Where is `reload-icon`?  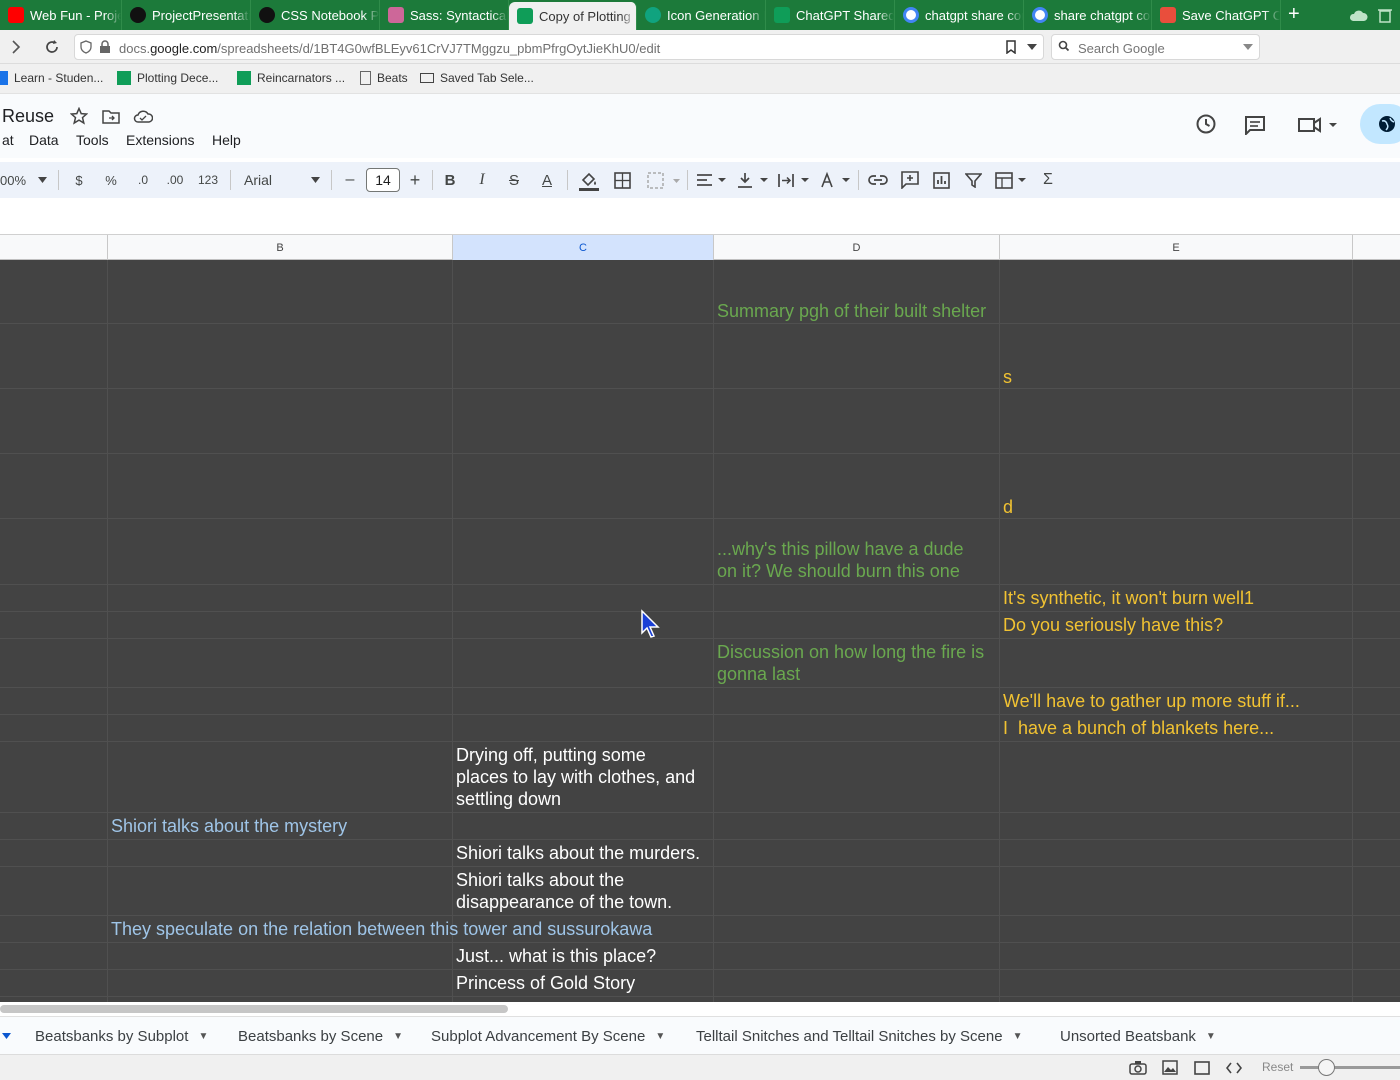
reload-icon is located at coordinates (52, 47).